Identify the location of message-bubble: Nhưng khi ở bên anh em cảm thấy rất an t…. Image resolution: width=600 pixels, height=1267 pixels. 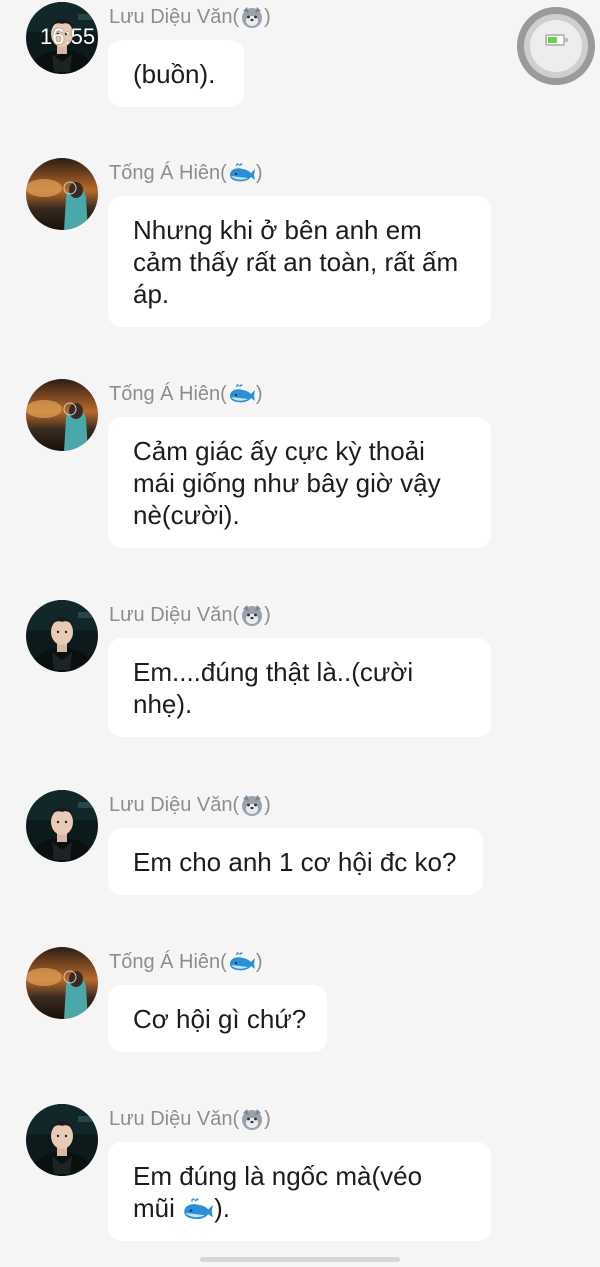
(299, 261).